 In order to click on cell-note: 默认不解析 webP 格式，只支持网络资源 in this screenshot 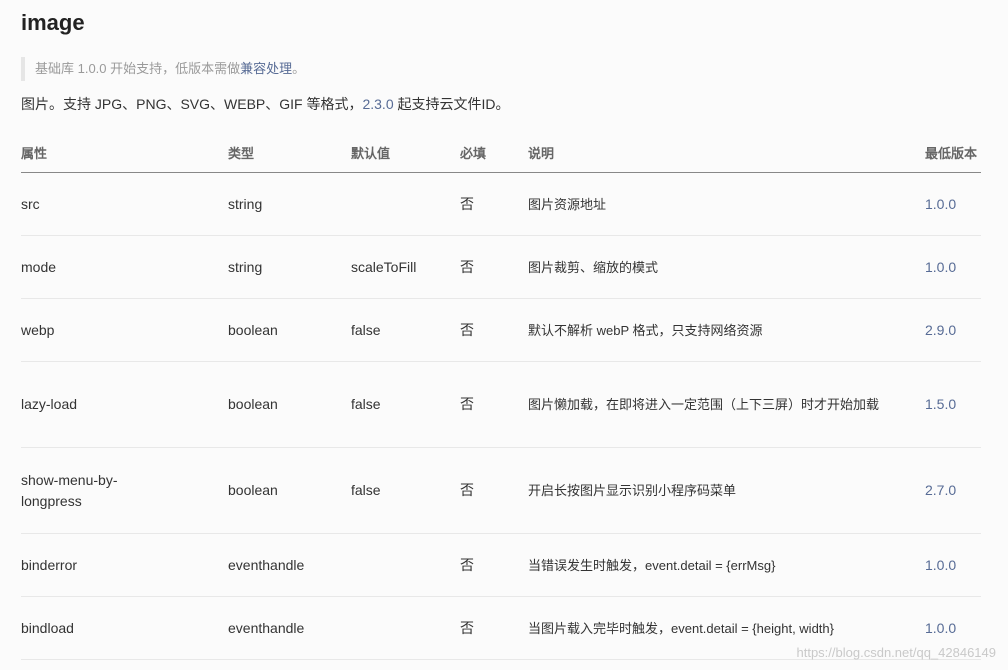, I will do `click(726, 330)`.